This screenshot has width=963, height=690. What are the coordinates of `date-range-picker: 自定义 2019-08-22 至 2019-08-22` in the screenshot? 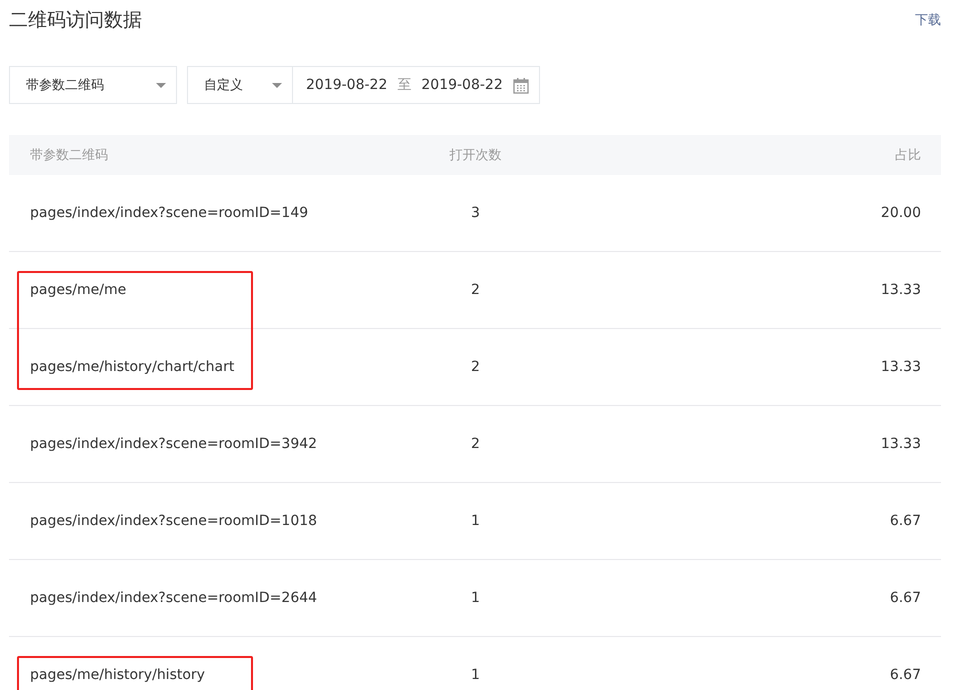 It's located at (363, 85).